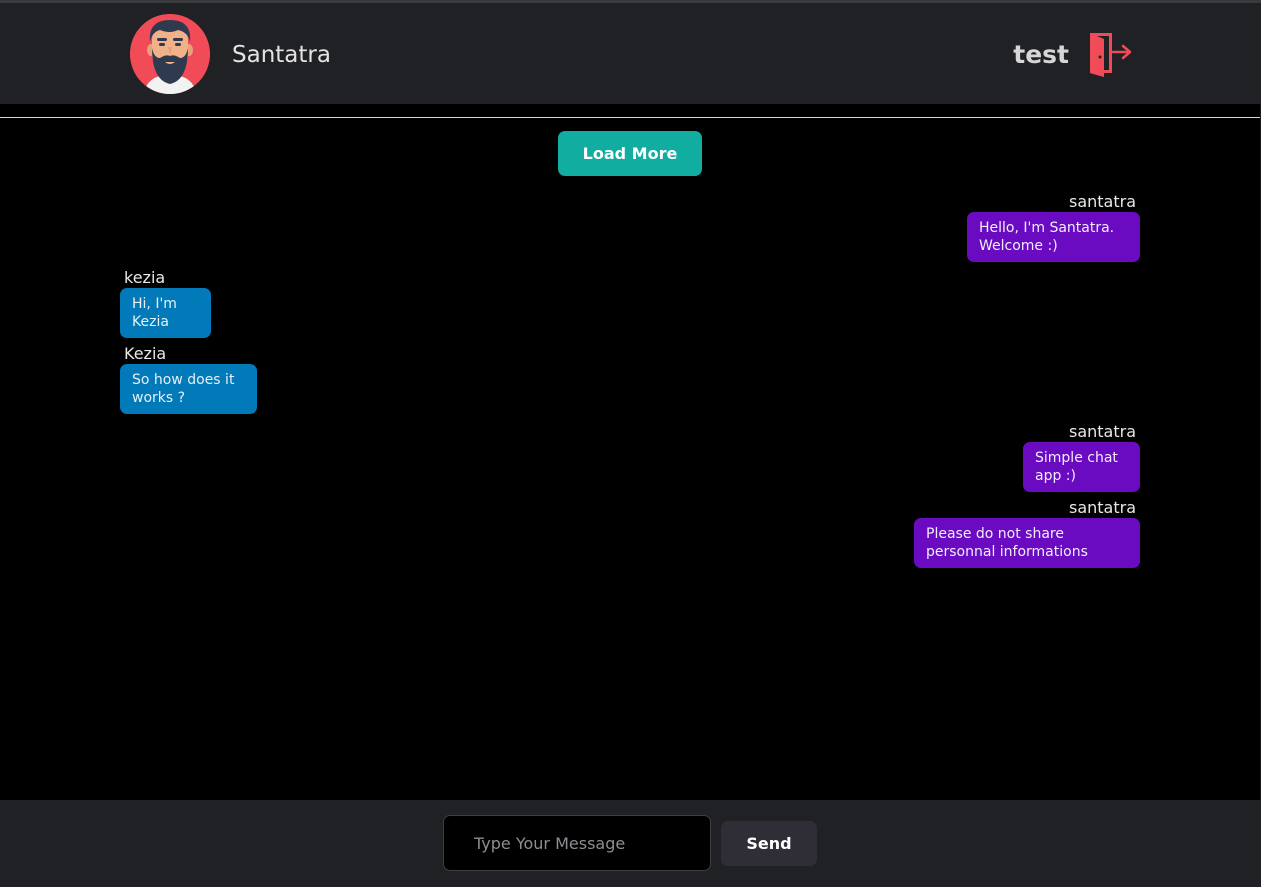 This screenshot has width=1261, height=887. What do you see at coordinates (188, 389) in the screenshot?
I see `message-bubble: So how does it works ?` at bounding box center [188, 389].